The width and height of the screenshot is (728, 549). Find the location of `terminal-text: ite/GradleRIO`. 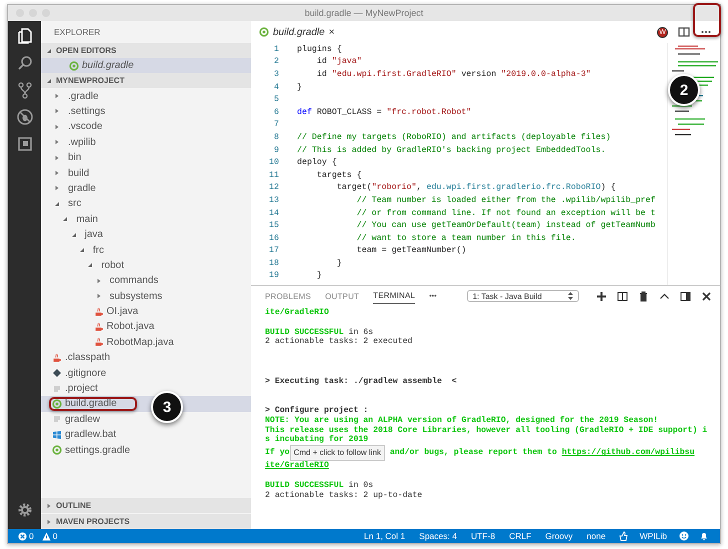

terminal-text: ite/GradleRIO is located at coordinates (297, 313).